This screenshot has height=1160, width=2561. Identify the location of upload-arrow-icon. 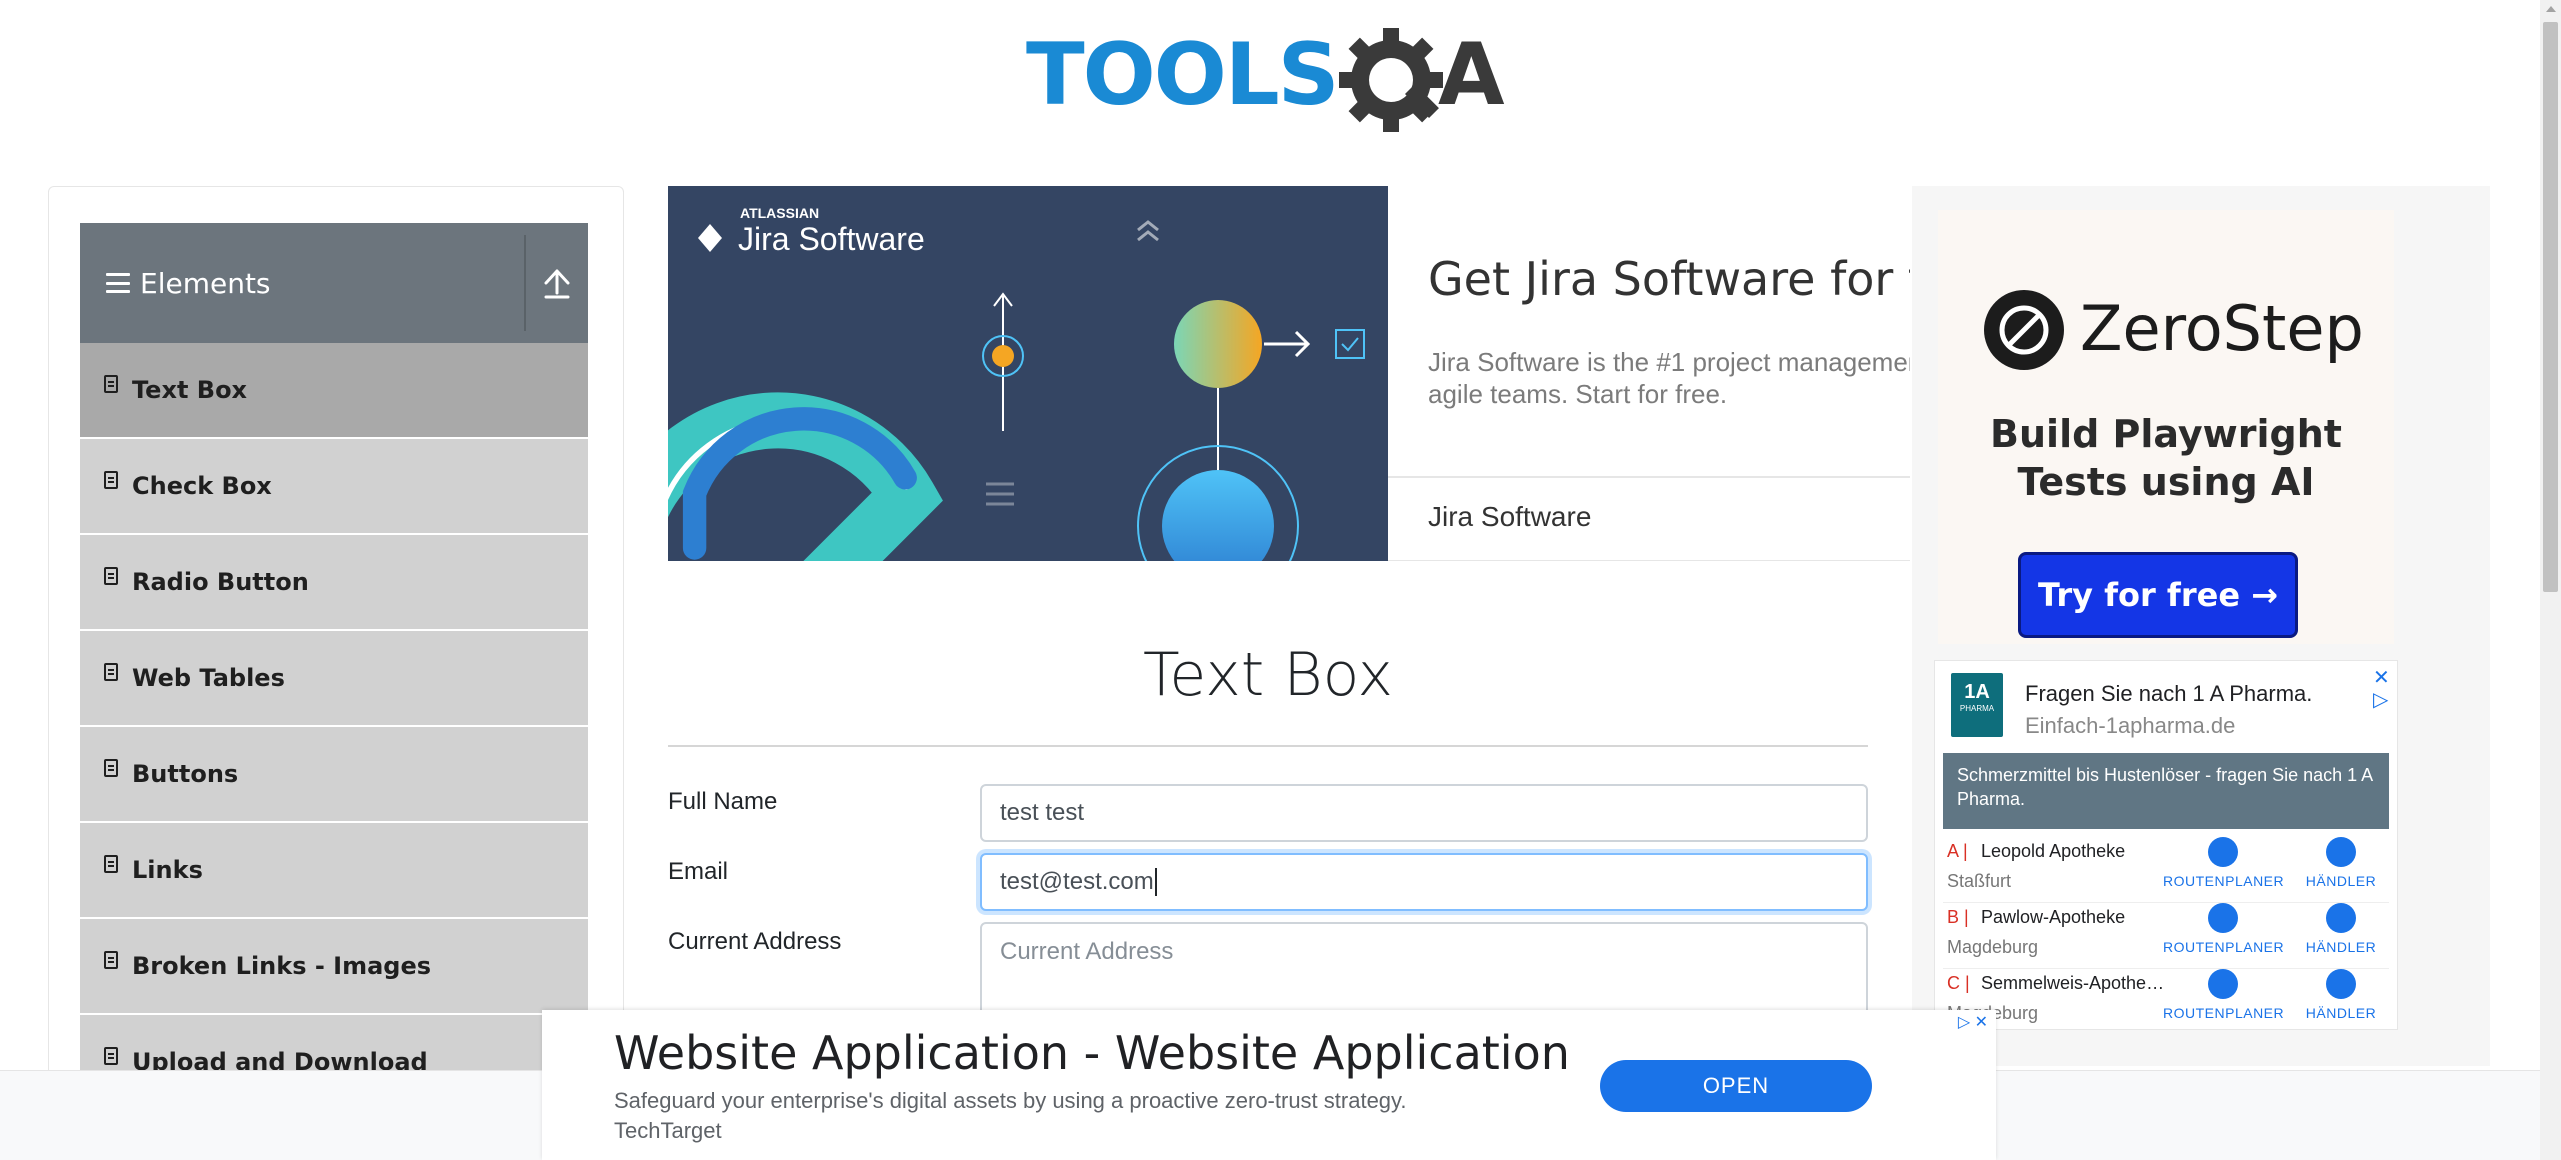
(557, 283).